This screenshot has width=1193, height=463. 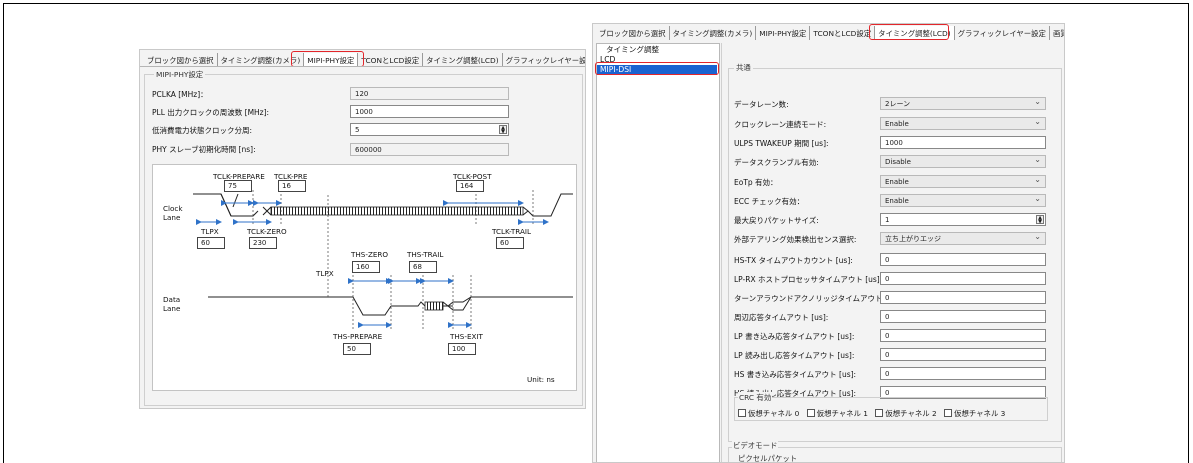 I want to click on crc-channel-0-checkbox: 仮想チャネル 0, so click(x=768, y=413).